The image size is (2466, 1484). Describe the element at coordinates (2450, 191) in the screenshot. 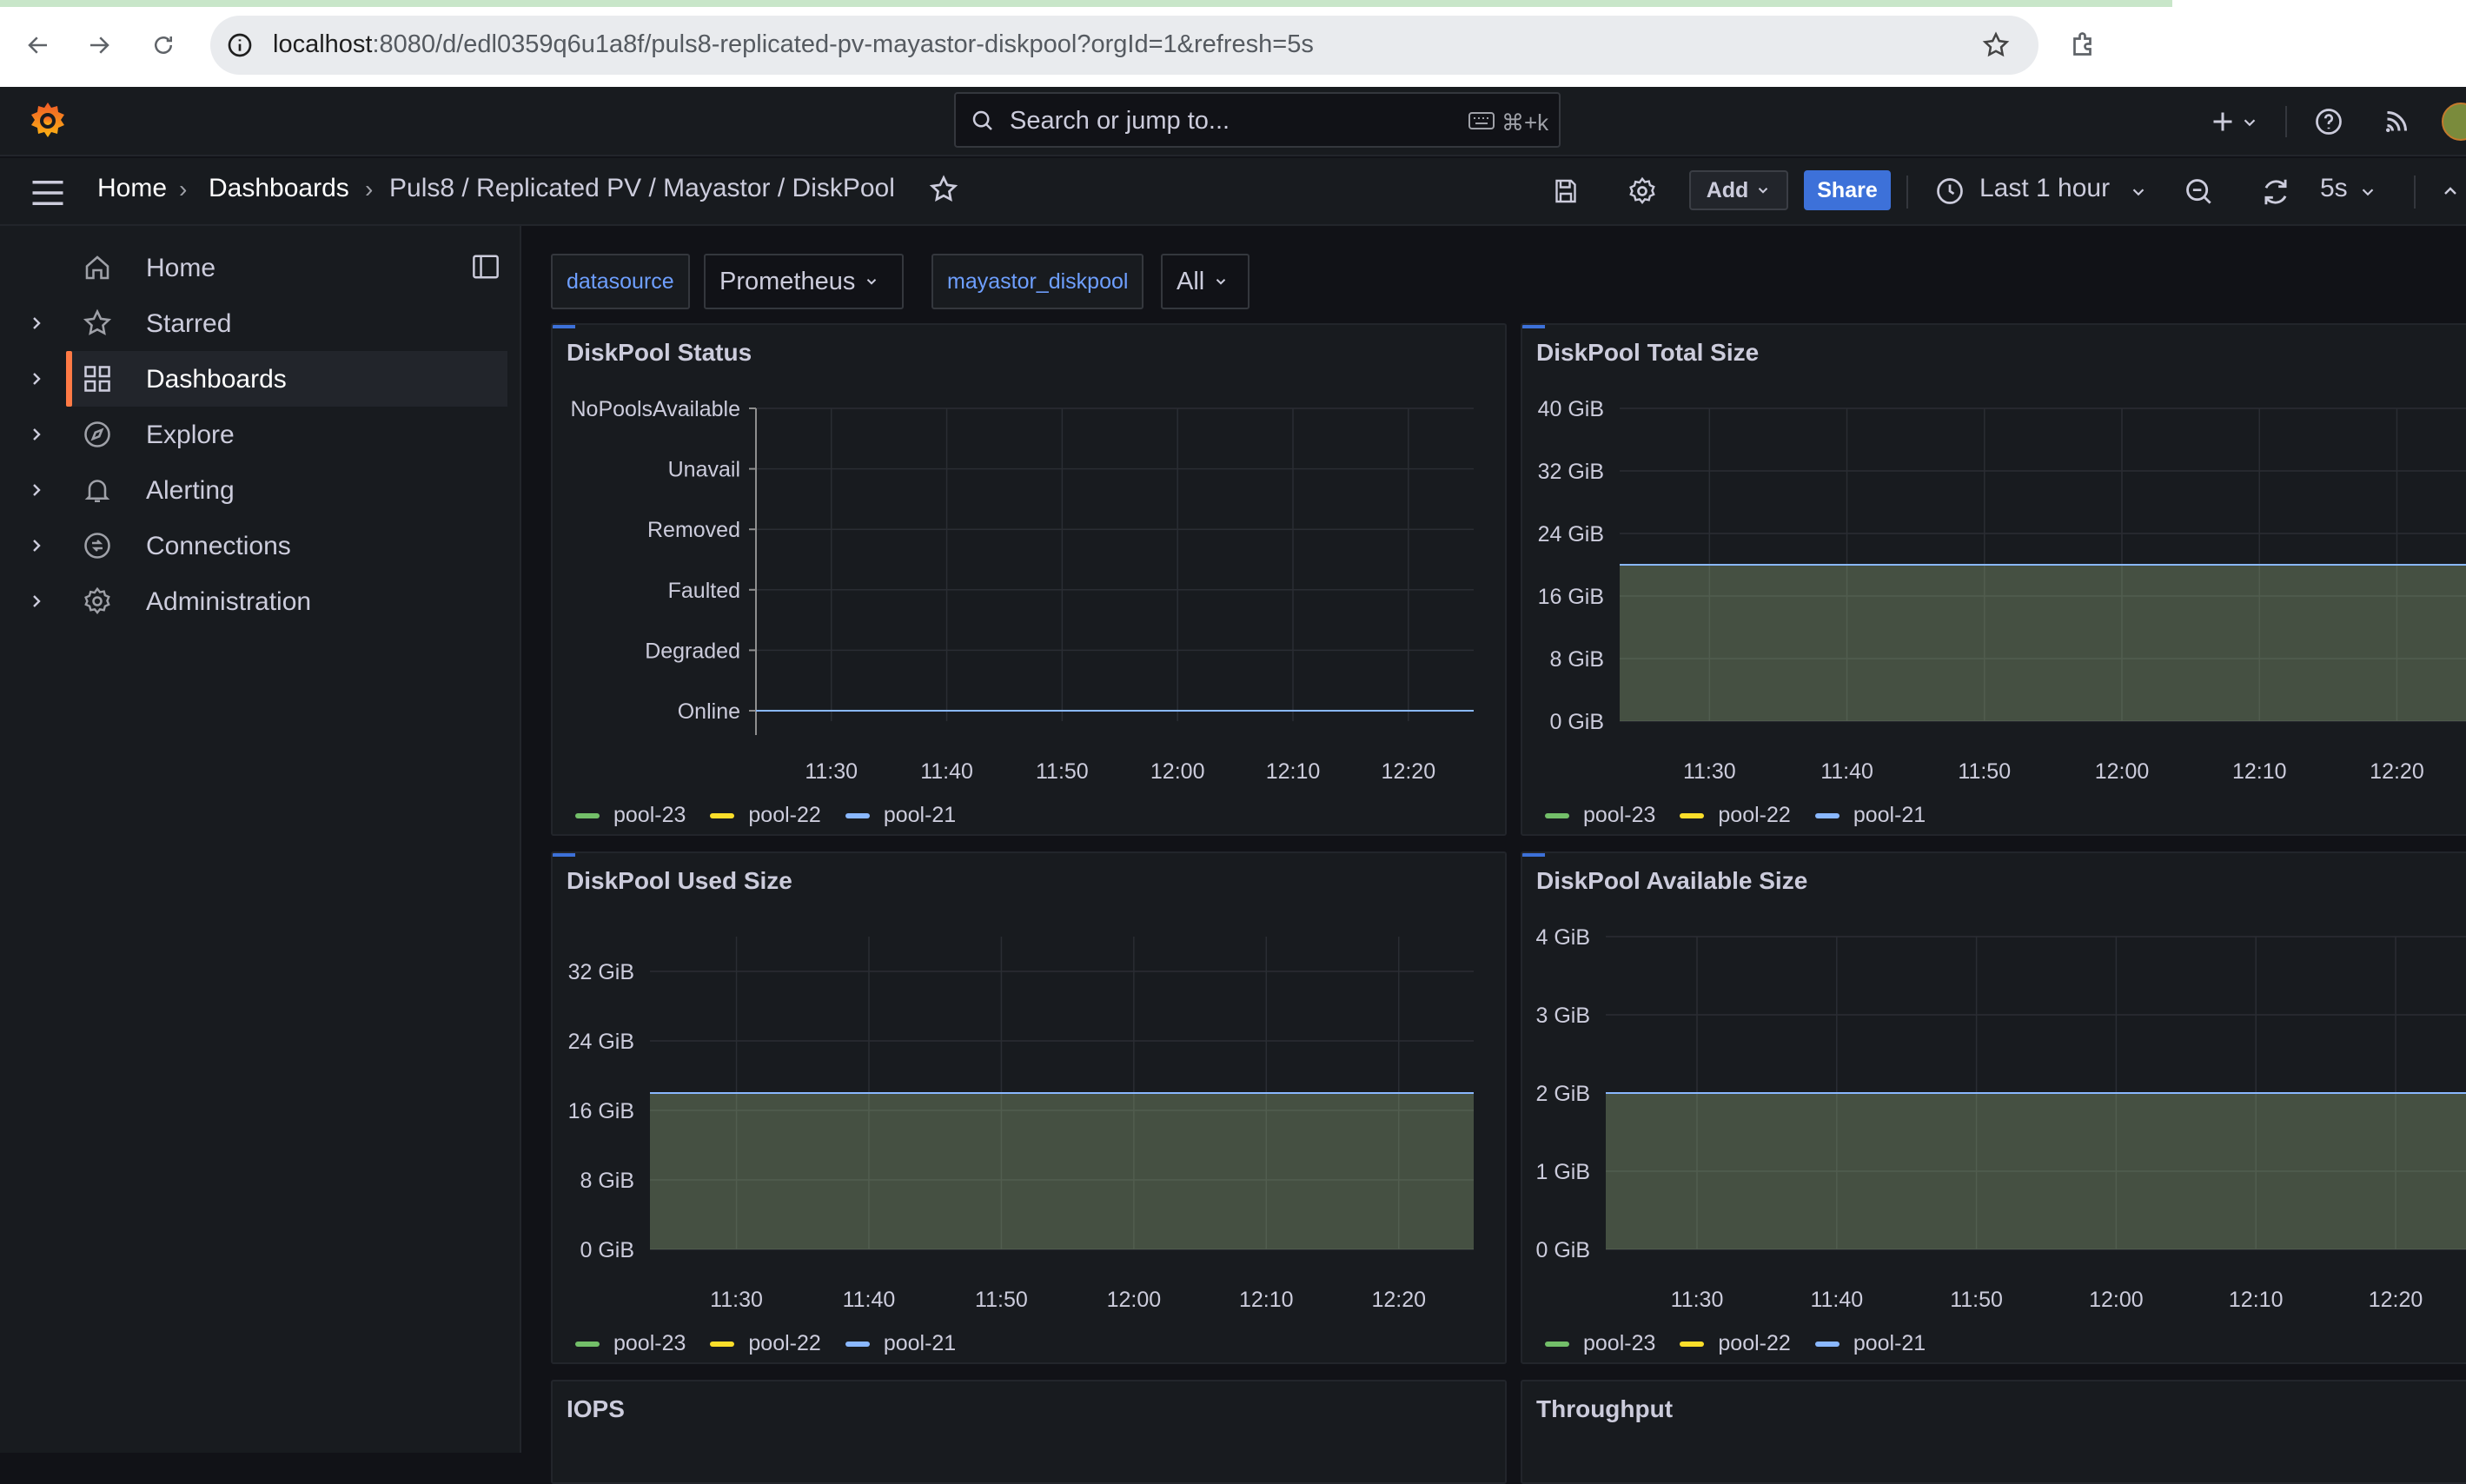

I see `chevron-up-icon` at that location.